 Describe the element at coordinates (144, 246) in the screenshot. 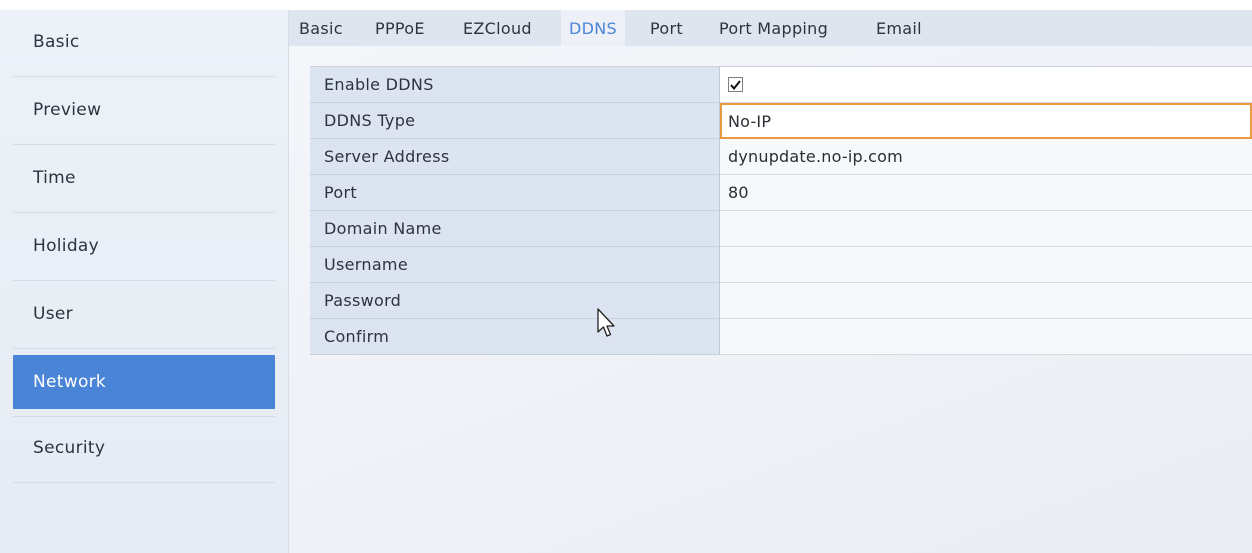

I see `sidebar-item-holiday: Holiday` at that location.